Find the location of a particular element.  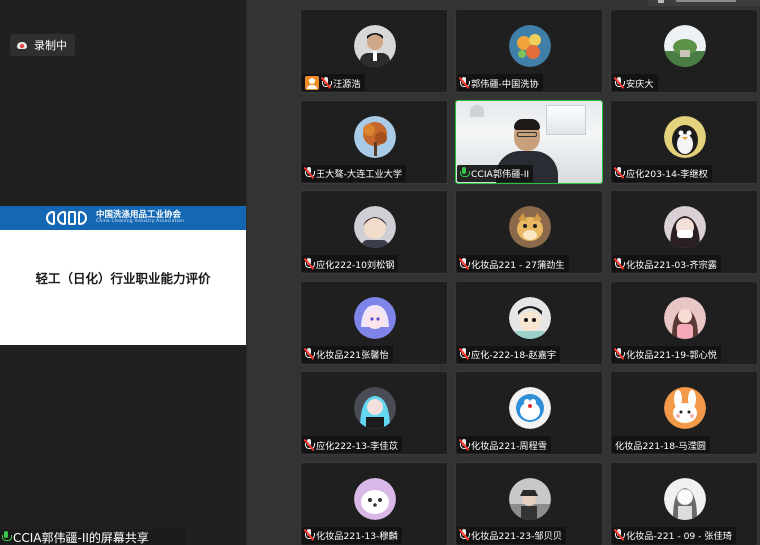

participant-tile: 应化-222-18-赵嘉宇 is located at coordinates (529, 322).